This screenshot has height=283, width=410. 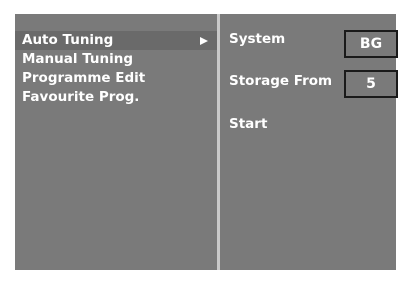 What do you see at coordinates (116, 40) in the screenshot?
I see `menu-item-auto-tuning: Auto Tuning` at bounding box center [116, 40].